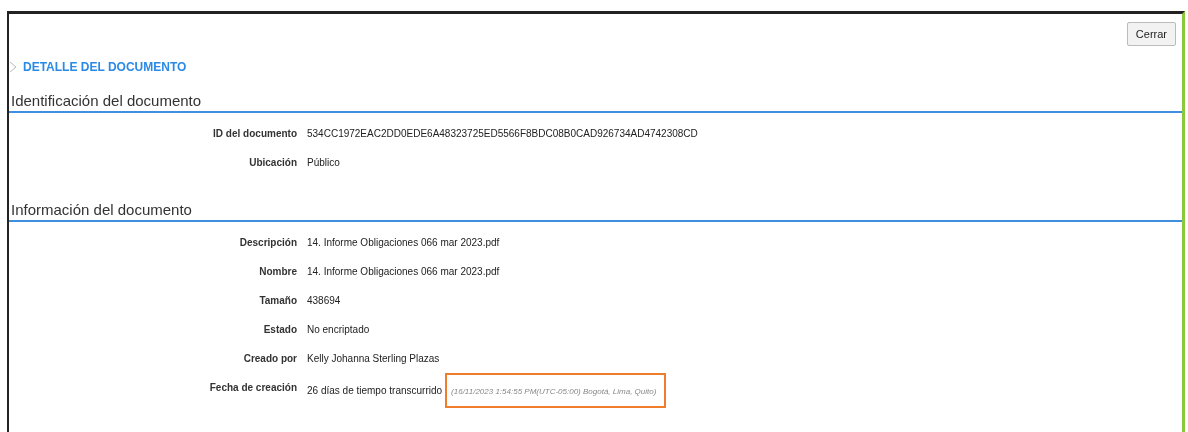 The width and height of the screenshot is (1188, 432). What do you see at coordinates (595, 211) in the screenshot?
I see `section-heading: Información del documento` at bounding box center [595, 211].